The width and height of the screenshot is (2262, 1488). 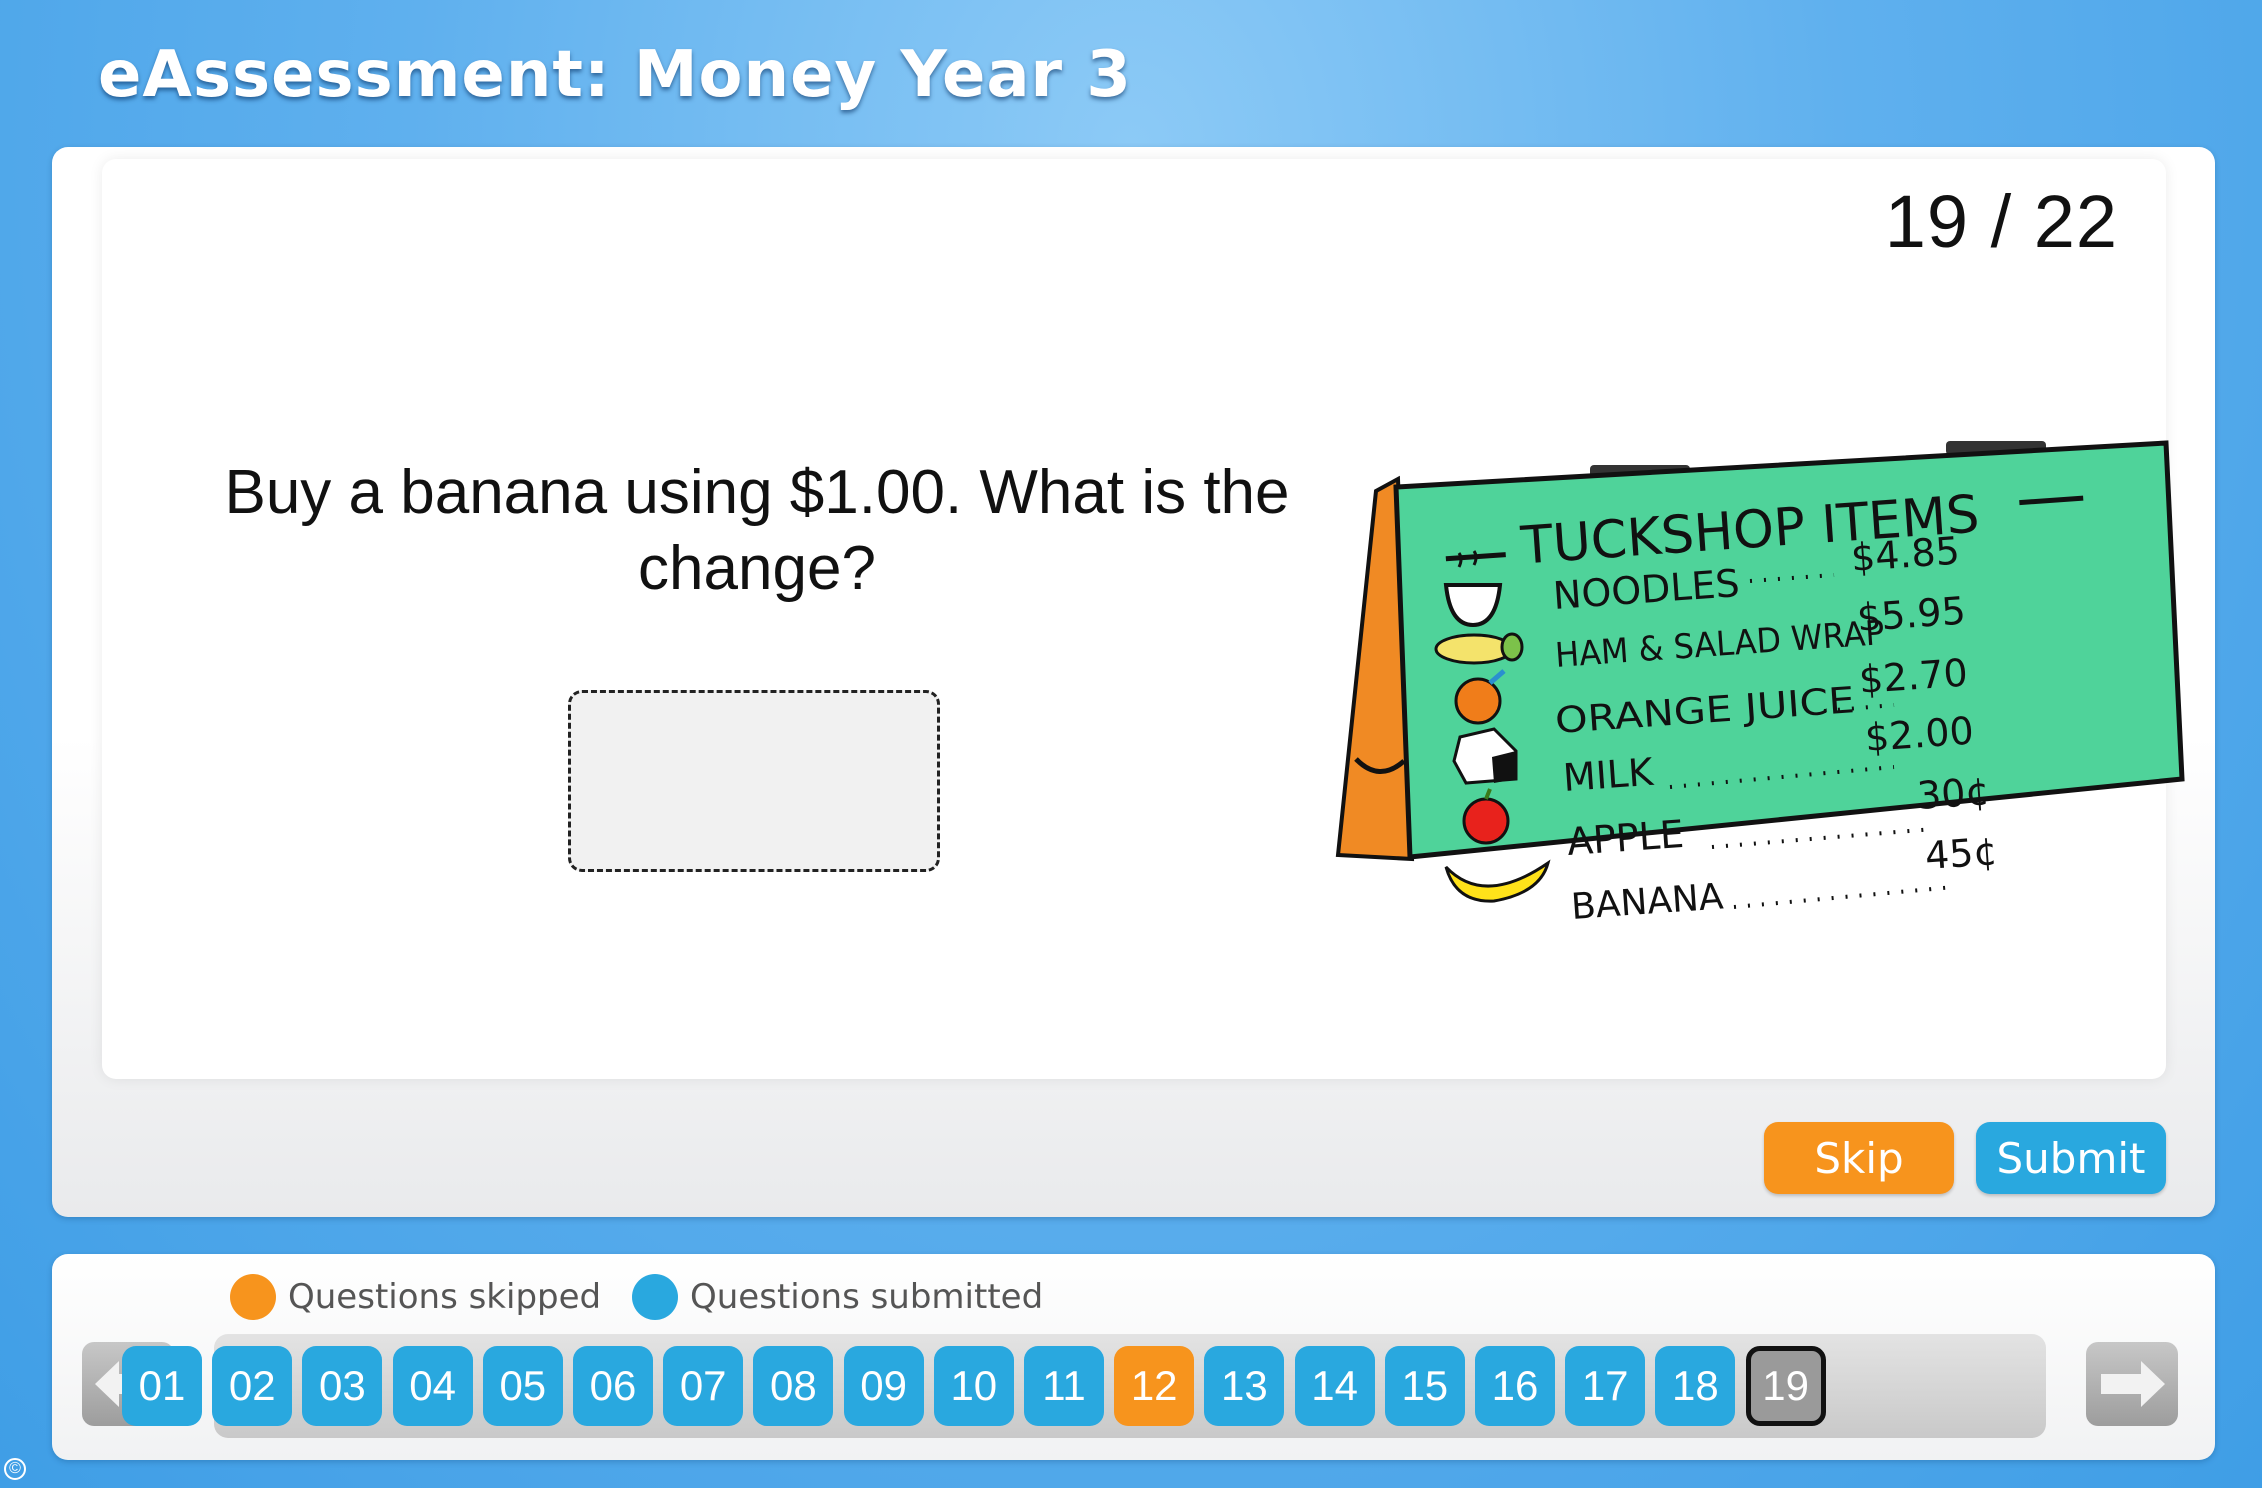 I want to click on question-counter: 19 / 22, so click(x=2001, y=221).